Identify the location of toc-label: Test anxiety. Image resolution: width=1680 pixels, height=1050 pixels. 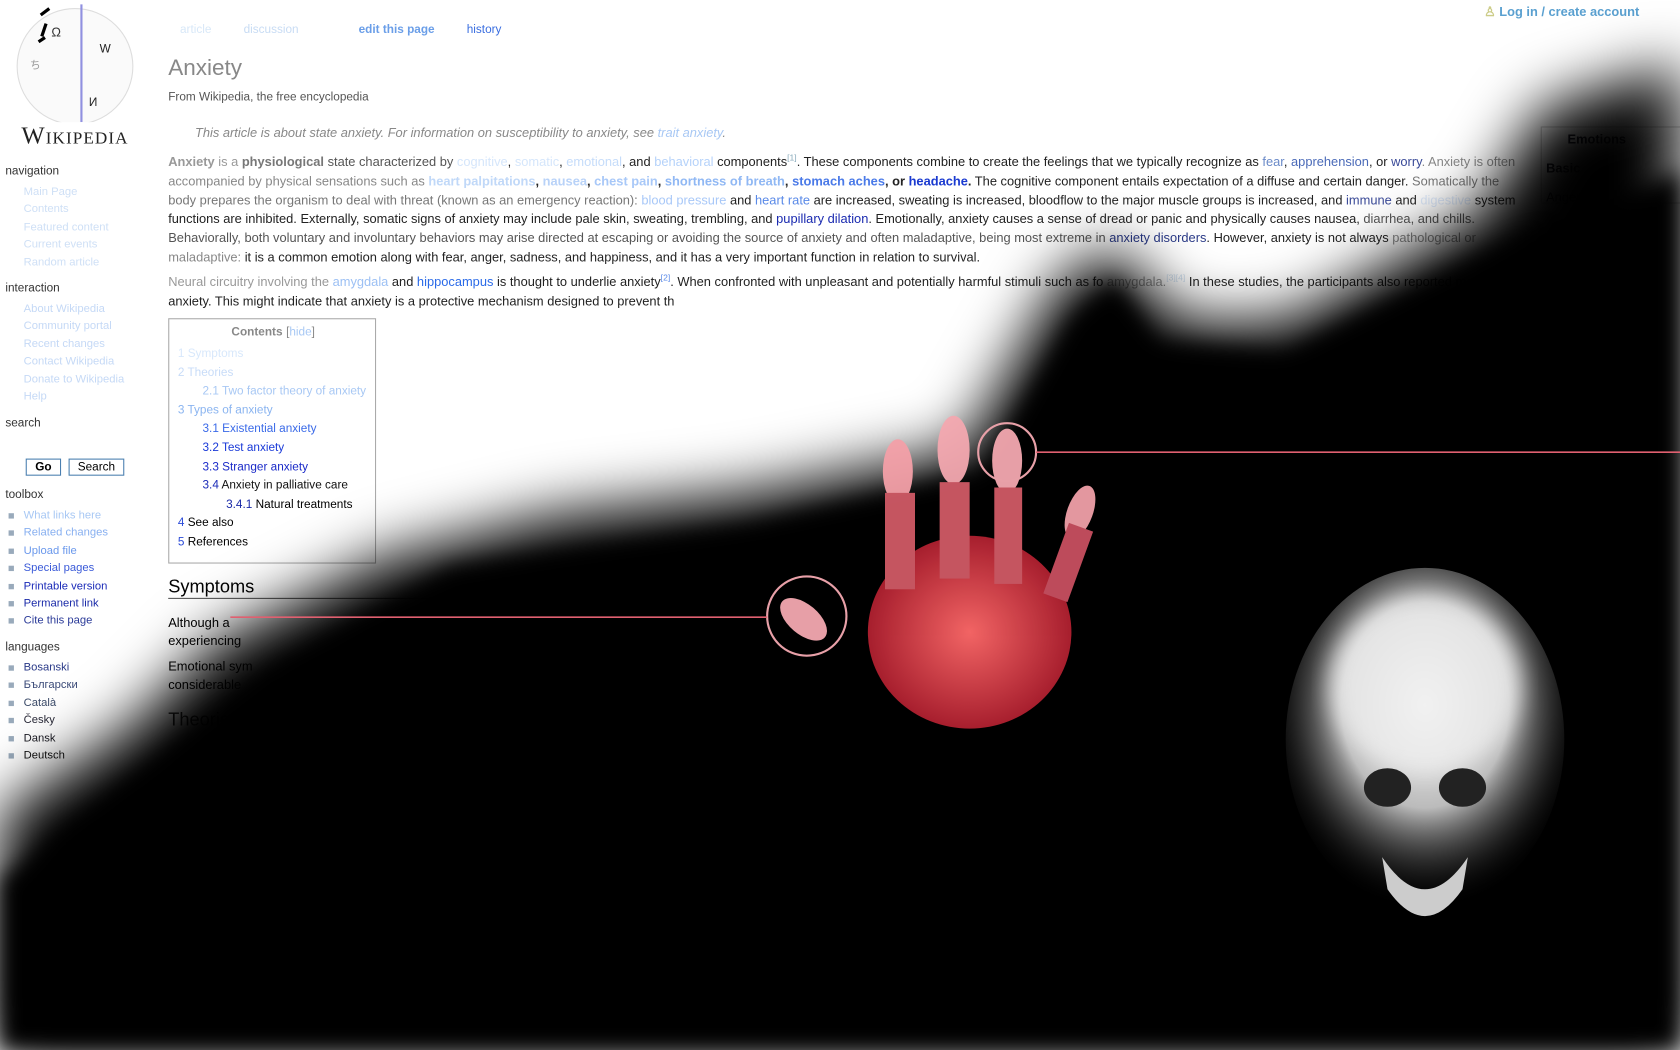
(253, 448).